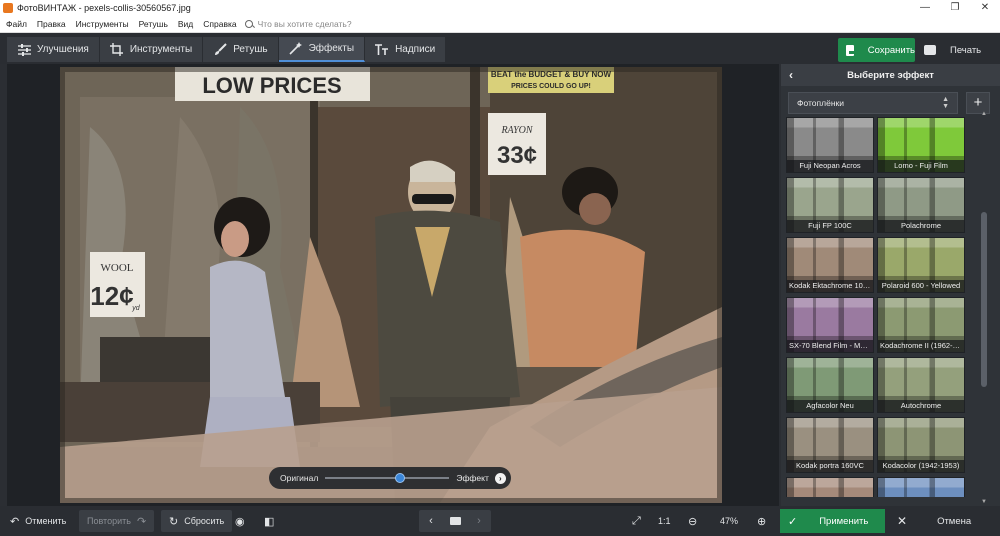 Image resolution: width=1000 pixels, height=536 pixels. What do you see at coordinates (925, 7) in the screenshot?
I see `minimize-button: —` at bounding box center [925, 7].